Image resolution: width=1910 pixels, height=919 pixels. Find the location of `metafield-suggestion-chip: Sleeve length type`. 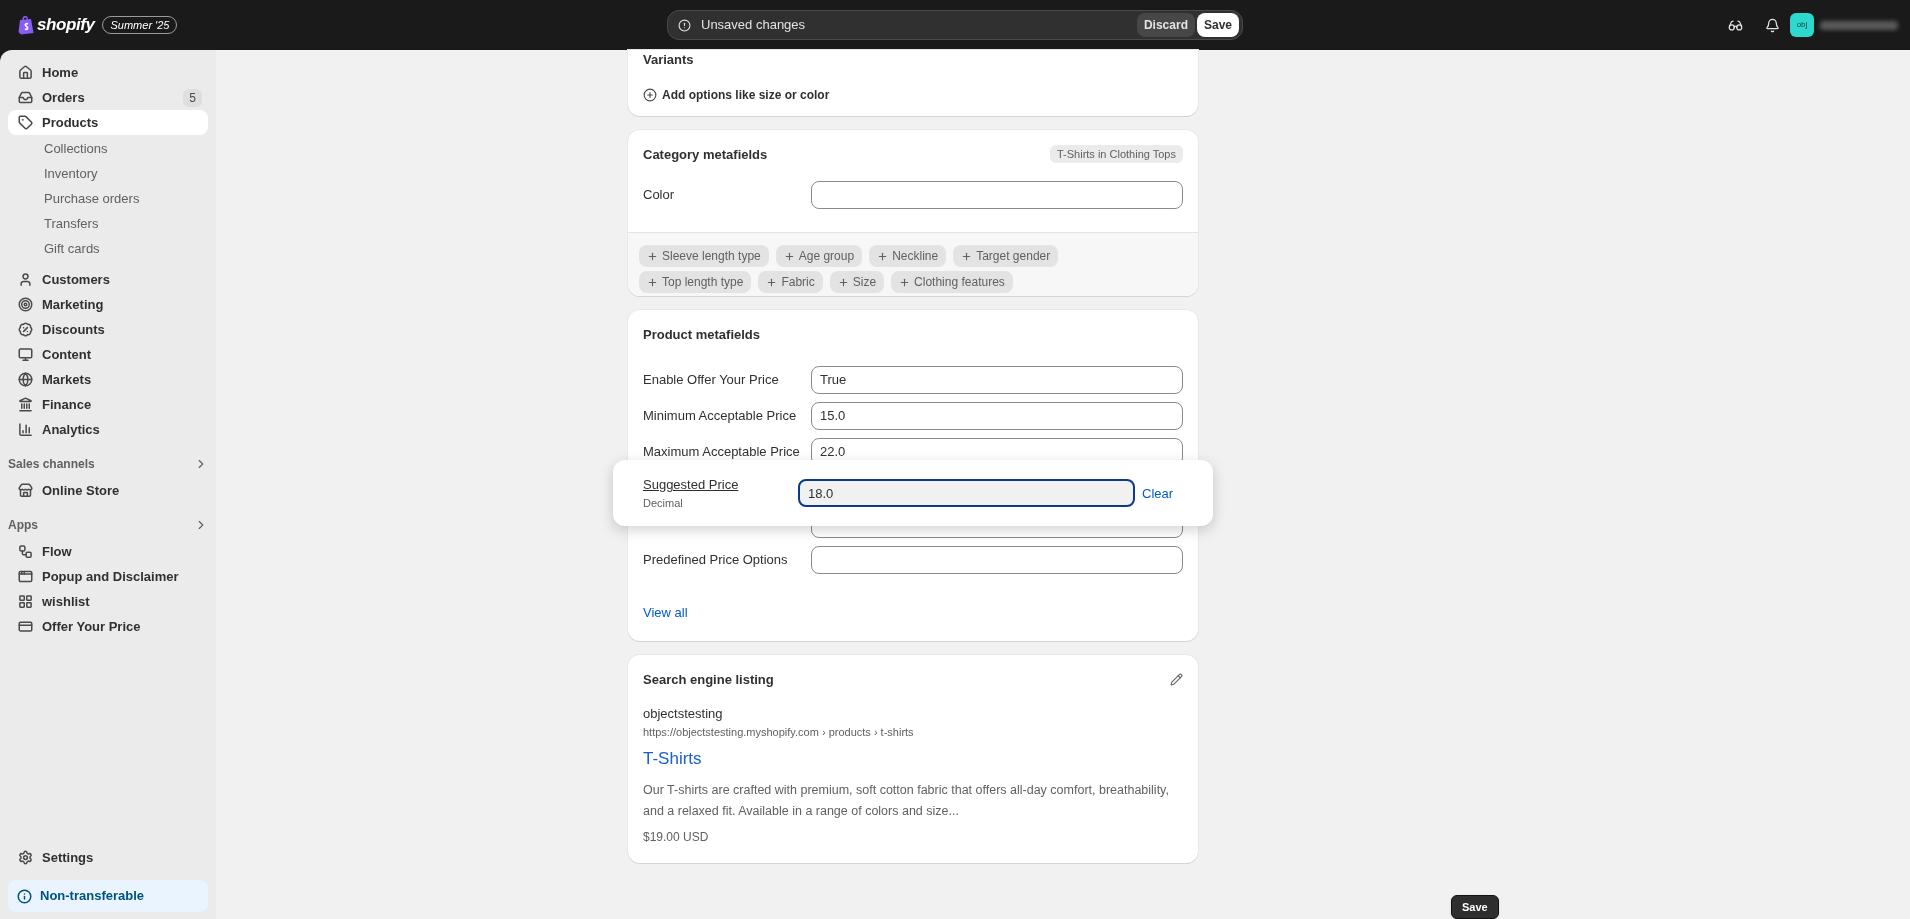

metafield-suggestion-chip: Sleeve length type is located at coordinates (704, 256).